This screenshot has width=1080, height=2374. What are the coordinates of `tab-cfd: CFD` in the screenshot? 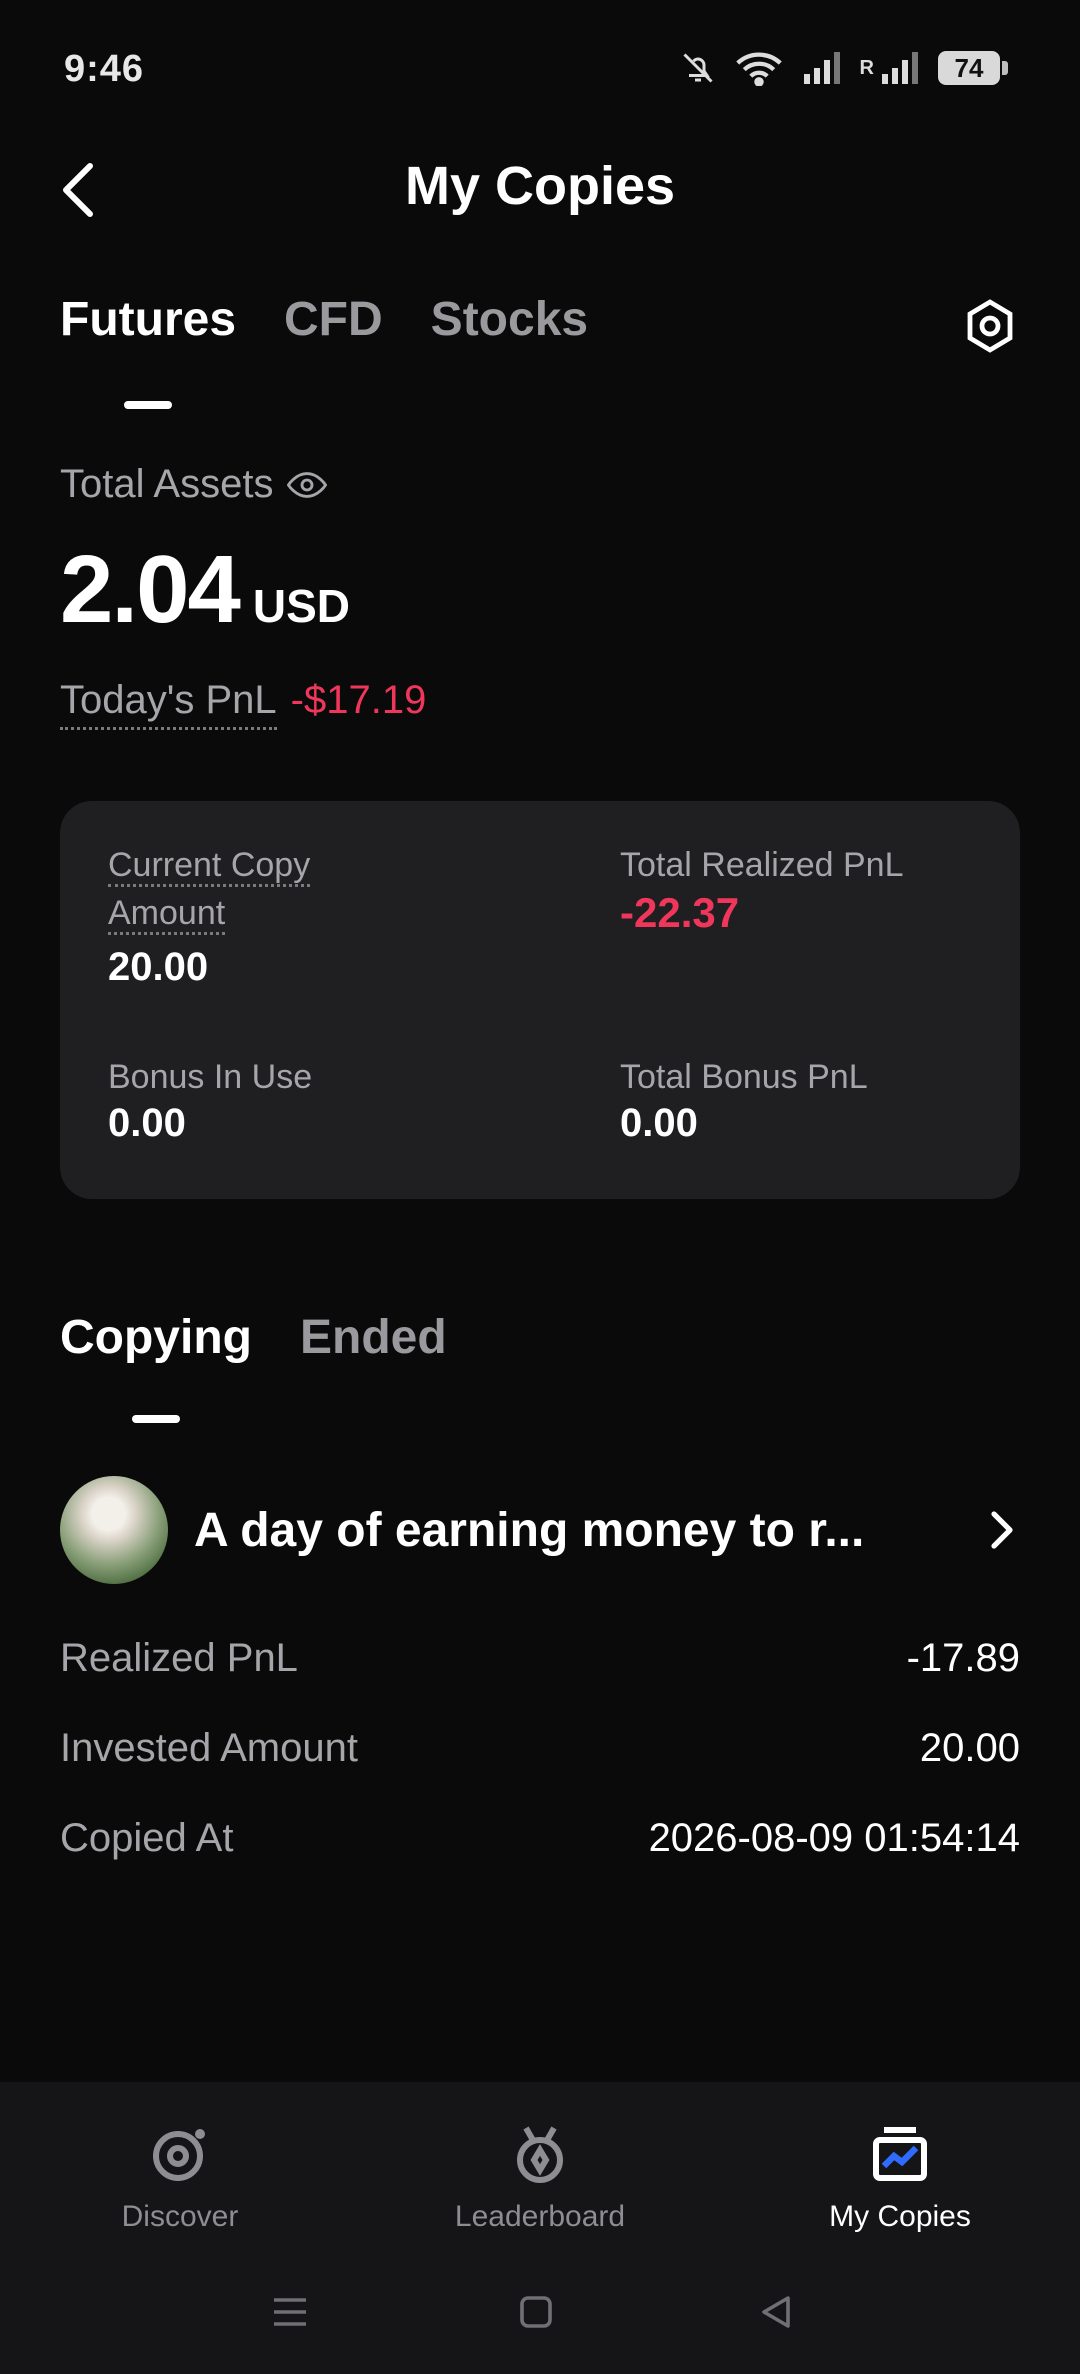 It's located at (333, 319).